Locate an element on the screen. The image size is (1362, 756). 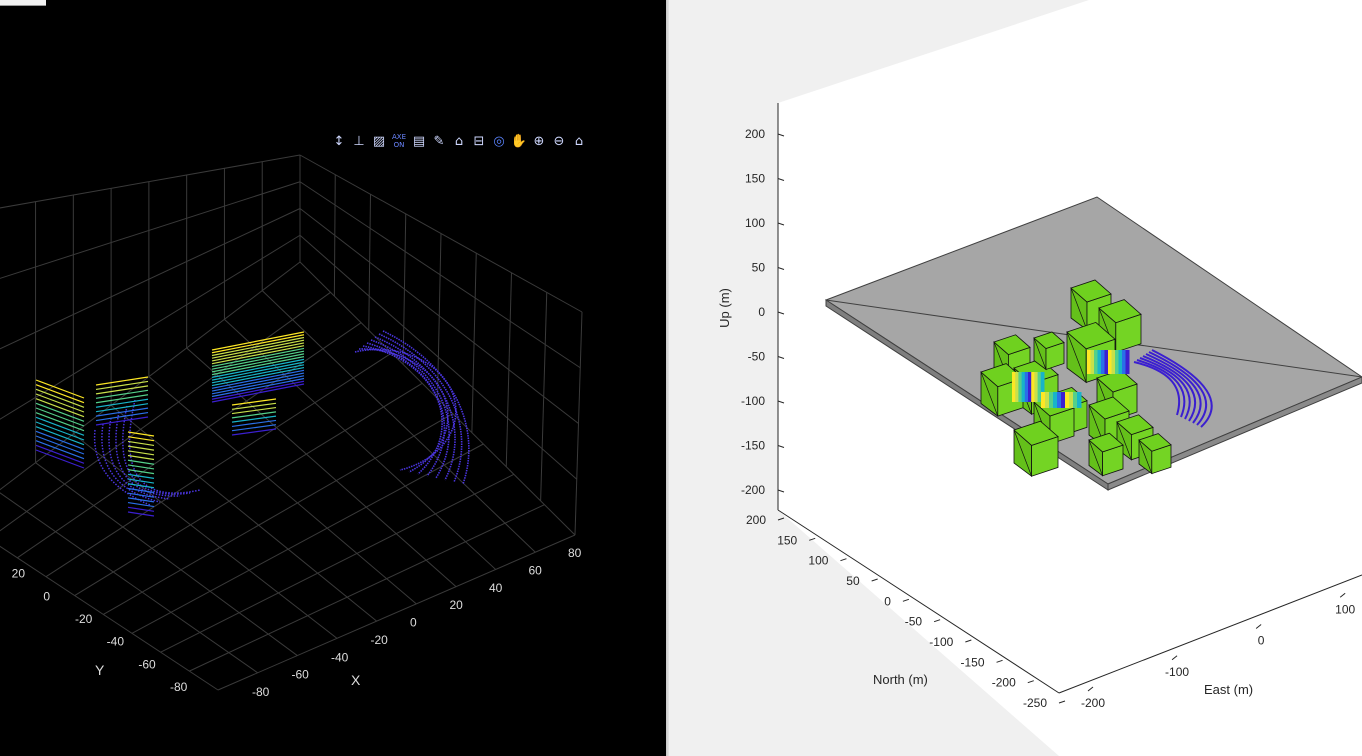
y-tick-label: -60 is located at coordinates (147, 664).